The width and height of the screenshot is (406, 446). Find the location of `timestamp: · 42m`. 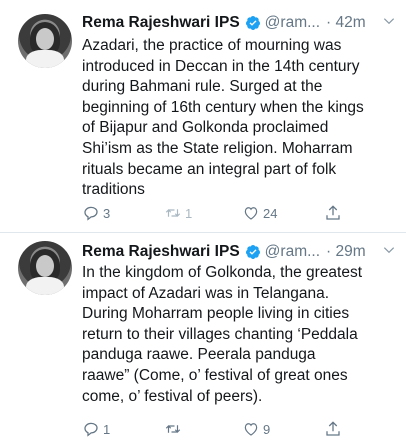

timestamp: · 42m is located at coordinates (346, 23).